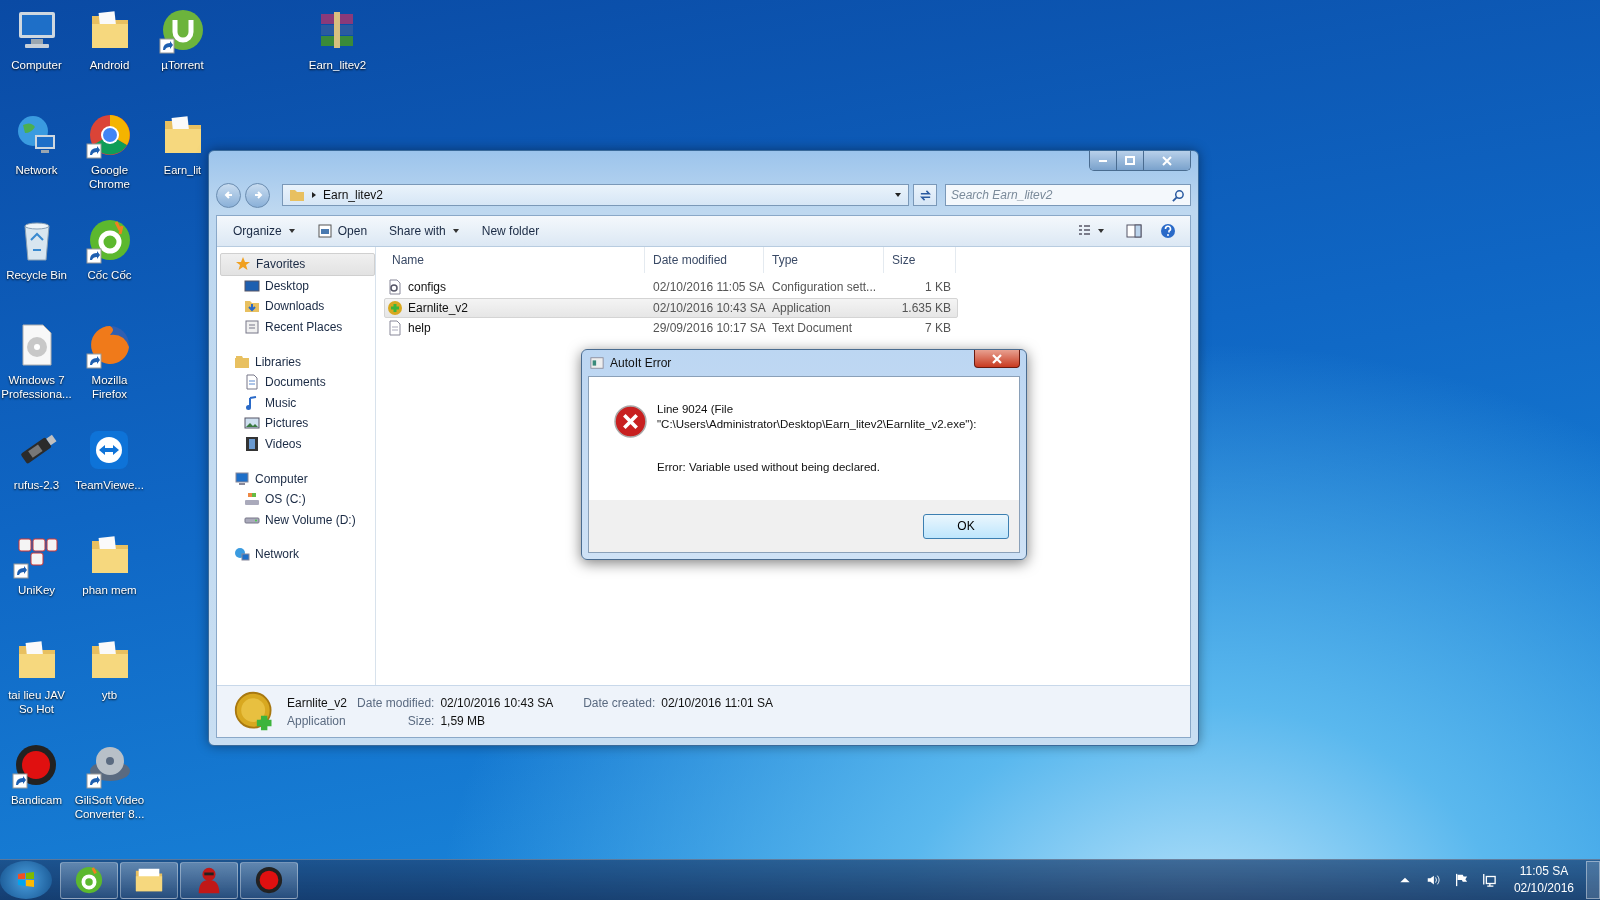 The width and height of the screenshot is (1600, 900). What do you see at coordinates (297, 423) in the screenshot?
I see `nav-item: Pictures` at bounding box center [297, 423].